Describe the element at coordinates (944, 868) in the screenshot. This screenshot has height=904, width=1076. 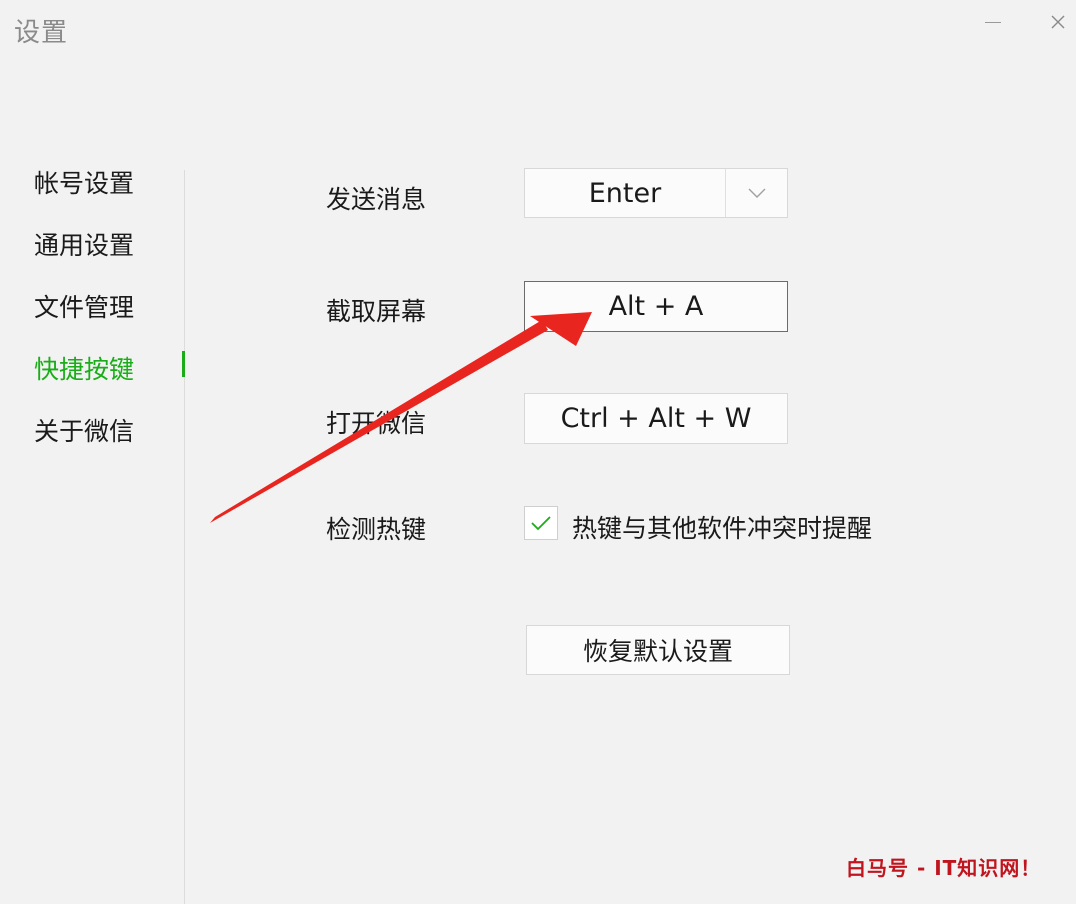
I see `watermark-text: 白马号 - IT知识网！` at that location.